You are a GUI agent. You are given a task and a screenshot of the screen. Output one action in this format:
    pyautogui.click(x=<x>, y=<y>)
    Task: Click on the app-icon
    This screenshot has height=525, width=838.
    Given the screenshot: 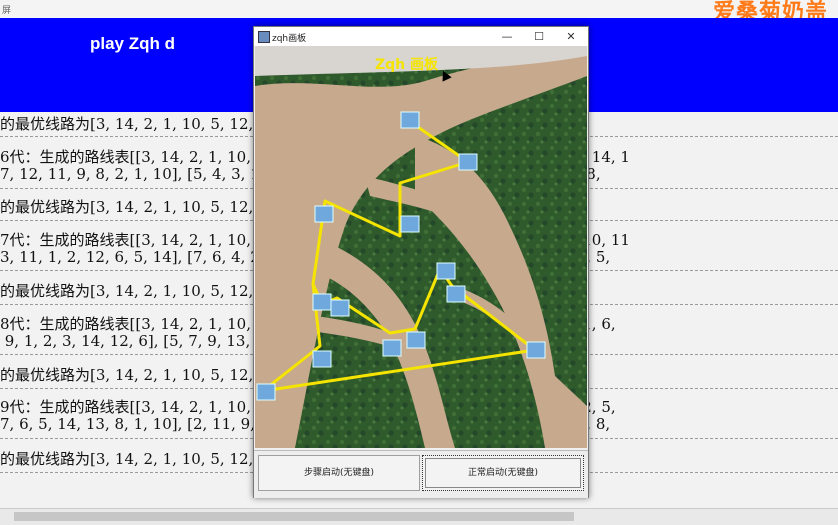 What is the action you would take?
    pyautogui.click(x=264, y=37)
    